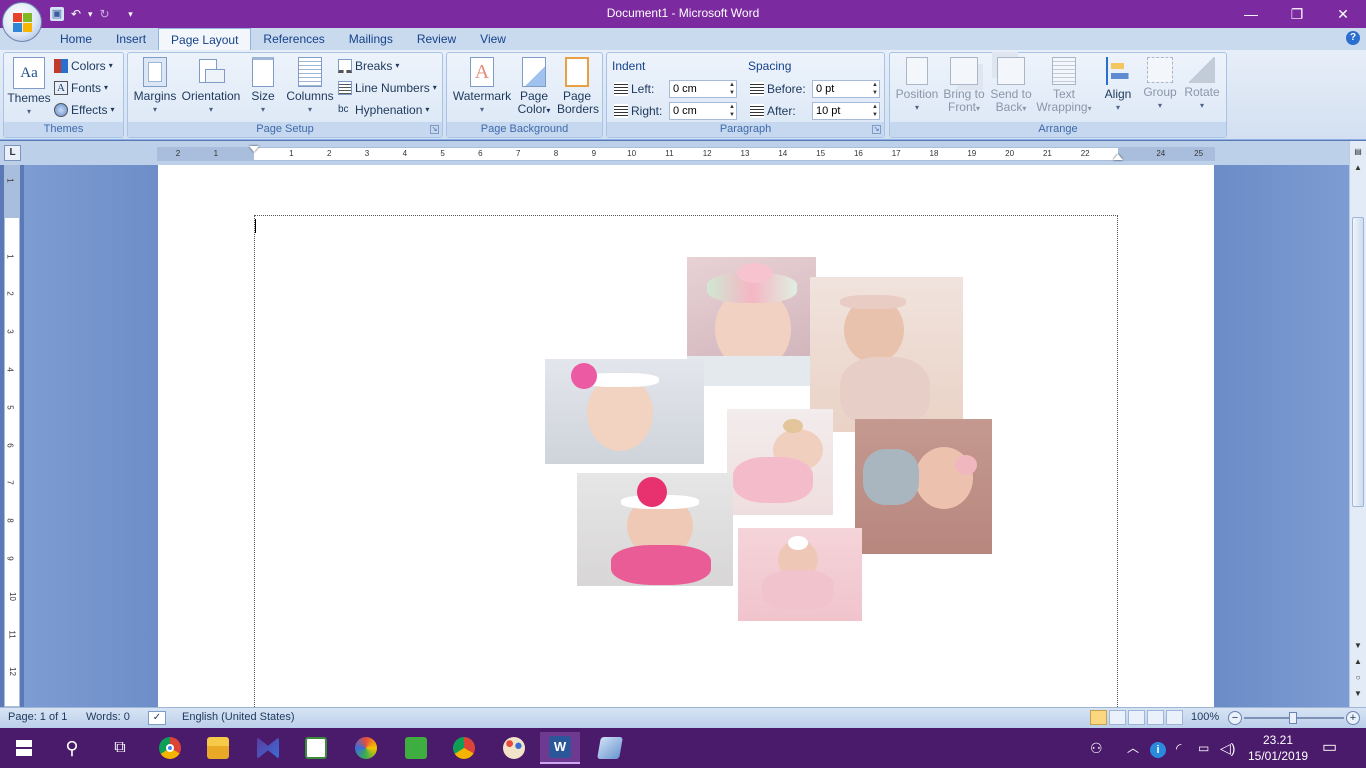 The image size is (1366, 768). Describe the element at coordinates (464, 748) in the screenshot. I see `chrome-profile-app-icon` at that location.